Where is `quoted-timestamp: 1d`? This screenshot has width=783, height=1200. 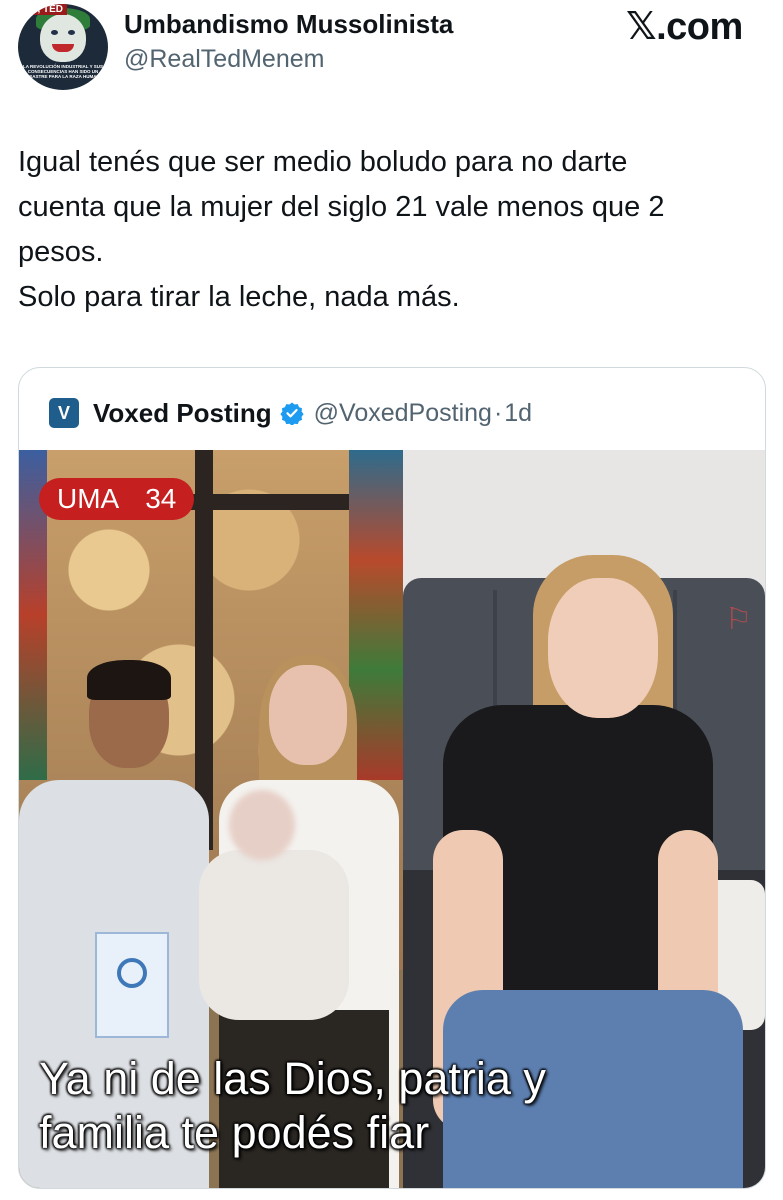
quoted-timestamp: 1d is located at coordinates (518, 413).